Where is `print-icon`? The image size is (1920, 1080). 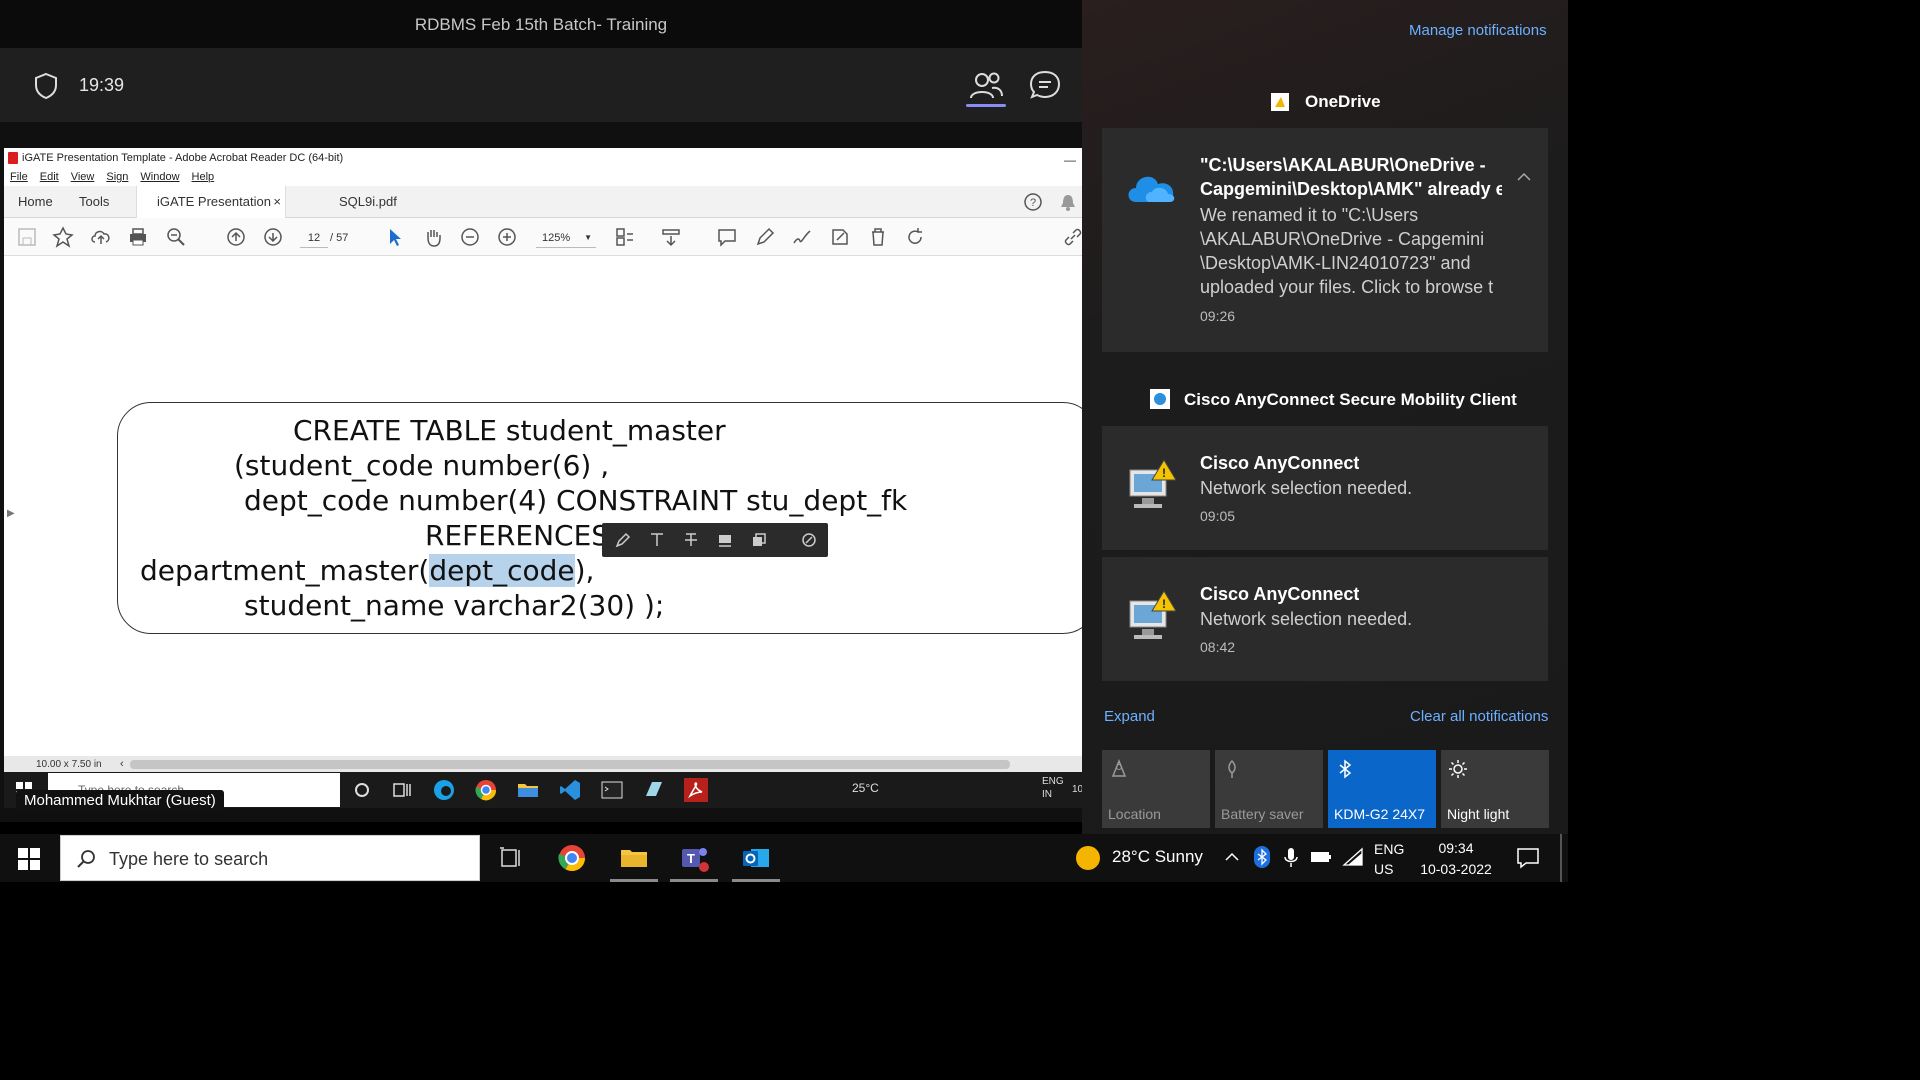 print-icon is located at coordinates (138, 237).